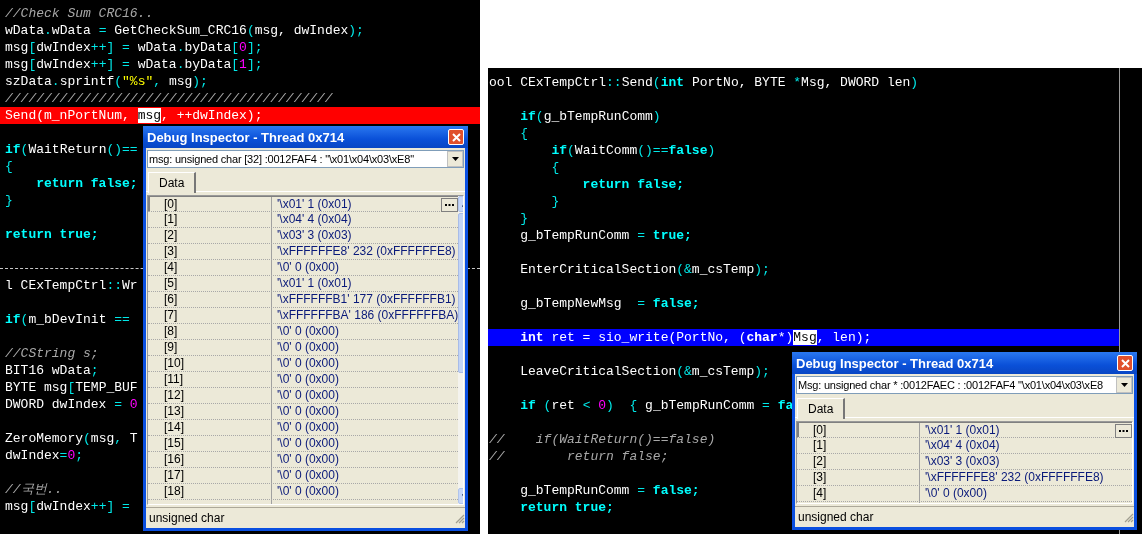 The width and height of the screenshot is (1142, 534). I want to click on code-line: //국번.., so click(33, 489).